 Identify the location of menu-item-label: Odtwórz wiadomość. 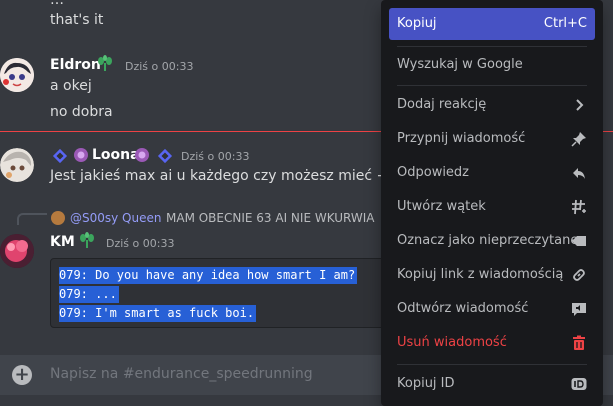
(463, 308).